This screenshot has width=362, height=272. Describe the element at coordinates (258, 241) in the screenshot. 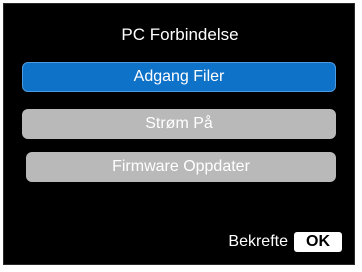

I see `confirm-label: Bekrefte` at that location.